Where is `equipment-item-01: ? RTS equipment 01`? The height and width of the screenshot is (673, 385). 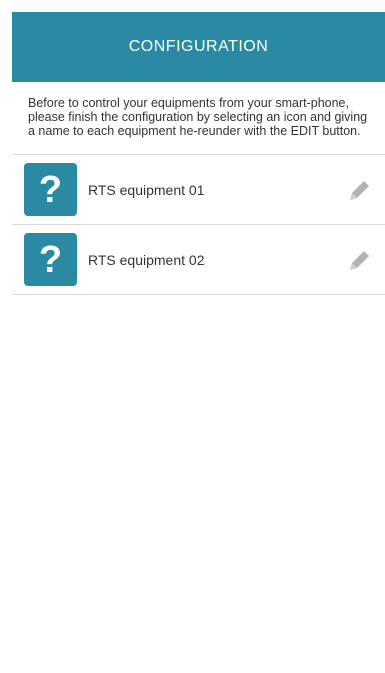 equipment-item-01: ? RTS equipment 01 is located at coordinates (198, 190).